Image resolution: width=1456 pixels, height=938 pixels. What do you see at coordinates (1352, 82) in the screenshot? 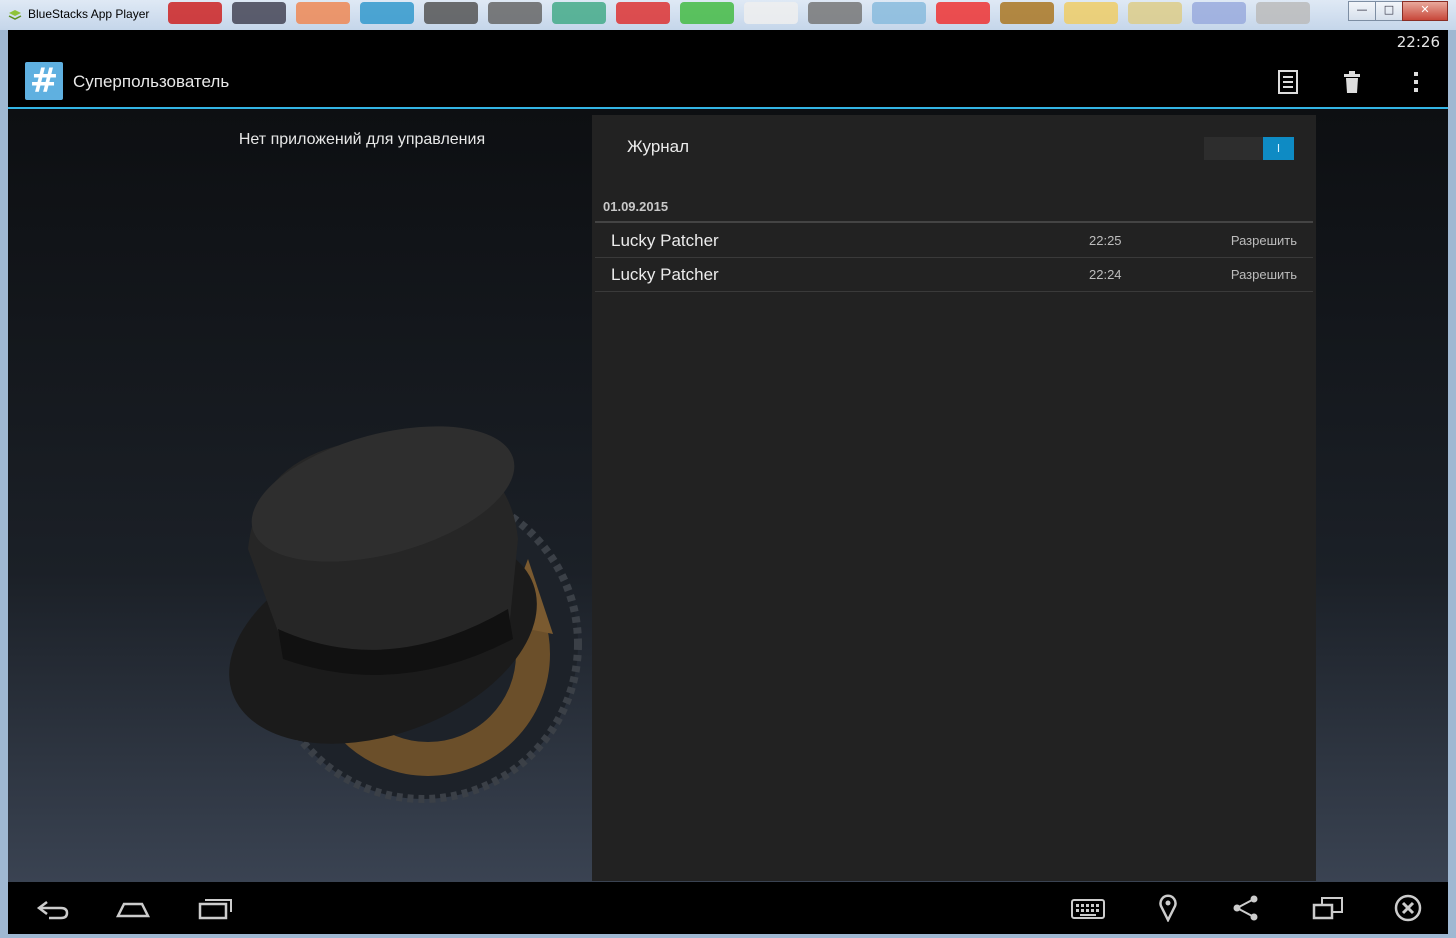
I see `trash-icon` at bounding box center [1352, 82].